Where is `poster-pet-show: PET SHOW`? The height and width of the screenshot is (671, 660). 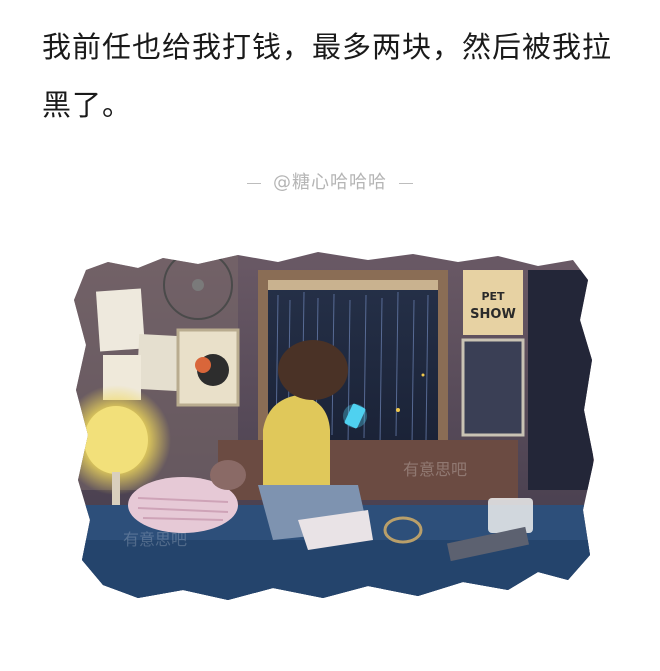
poster-pet-show: PET SHOW is located at coordinates (493, 302).